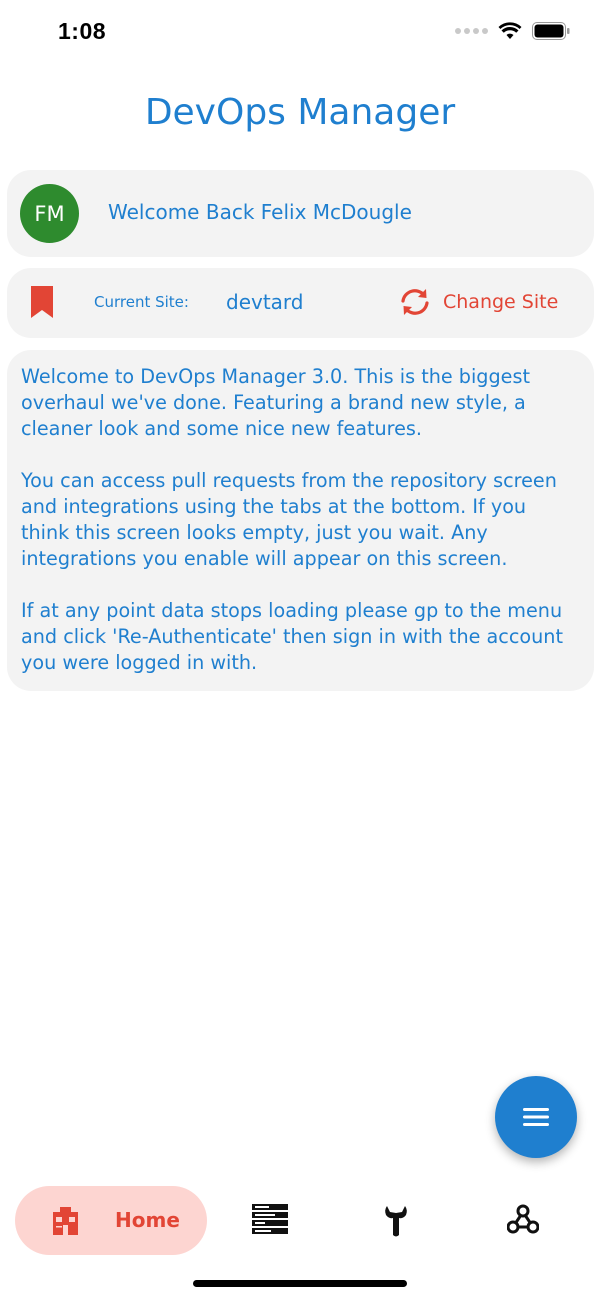  I want to click on repository-icon, so click(270, 1219).